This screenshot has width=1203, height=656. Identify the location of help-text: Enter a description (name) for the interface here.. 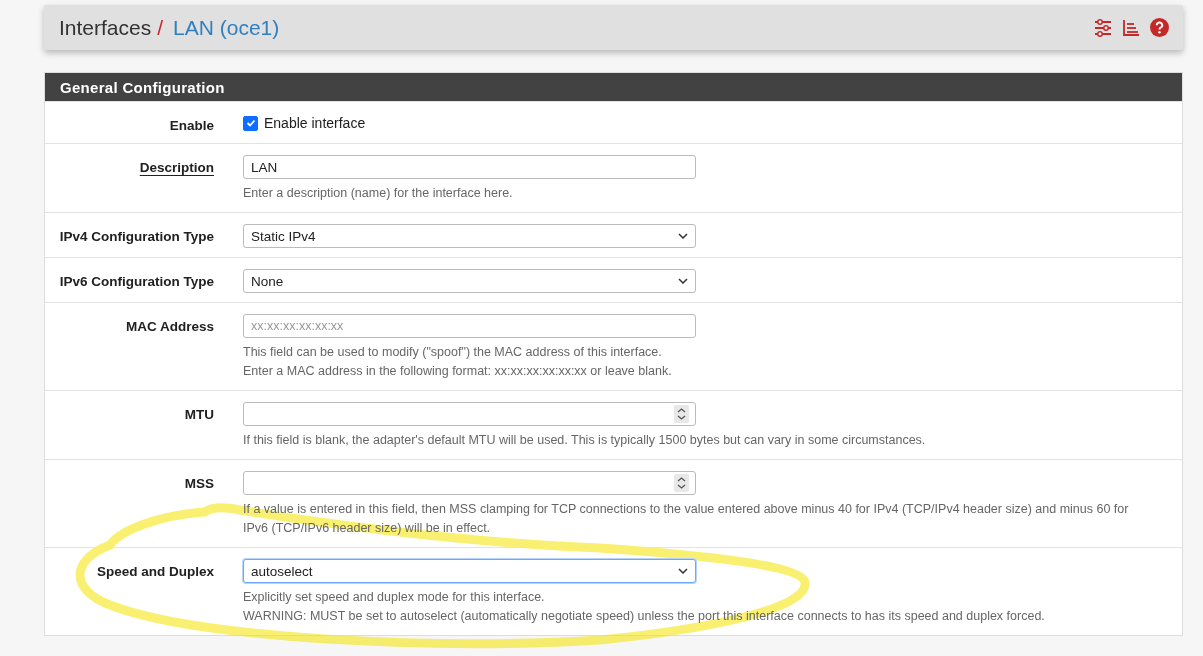
(378, 193).